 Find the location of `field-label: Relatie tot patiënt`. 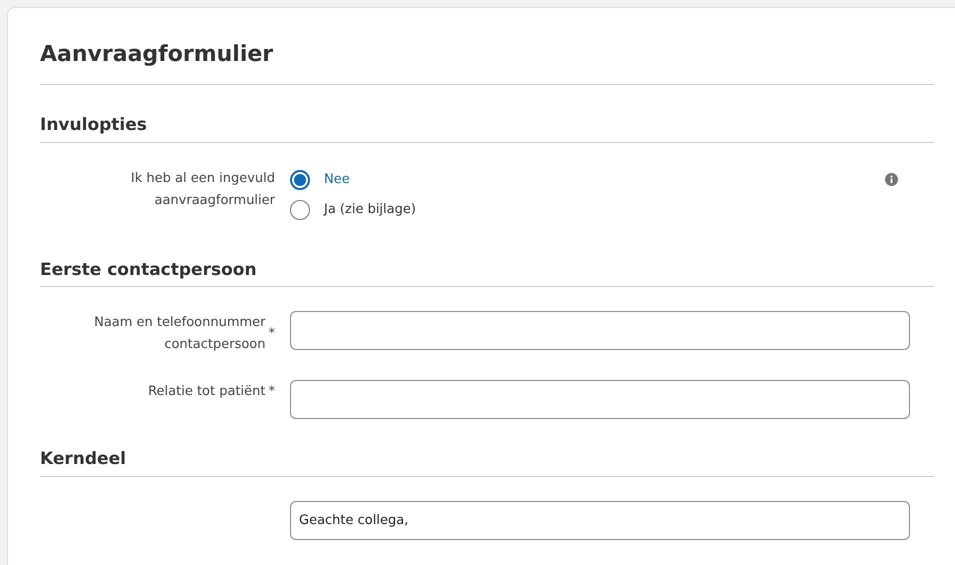

field-label: Relatie tot patiënt is located at coordinates (207, 392).